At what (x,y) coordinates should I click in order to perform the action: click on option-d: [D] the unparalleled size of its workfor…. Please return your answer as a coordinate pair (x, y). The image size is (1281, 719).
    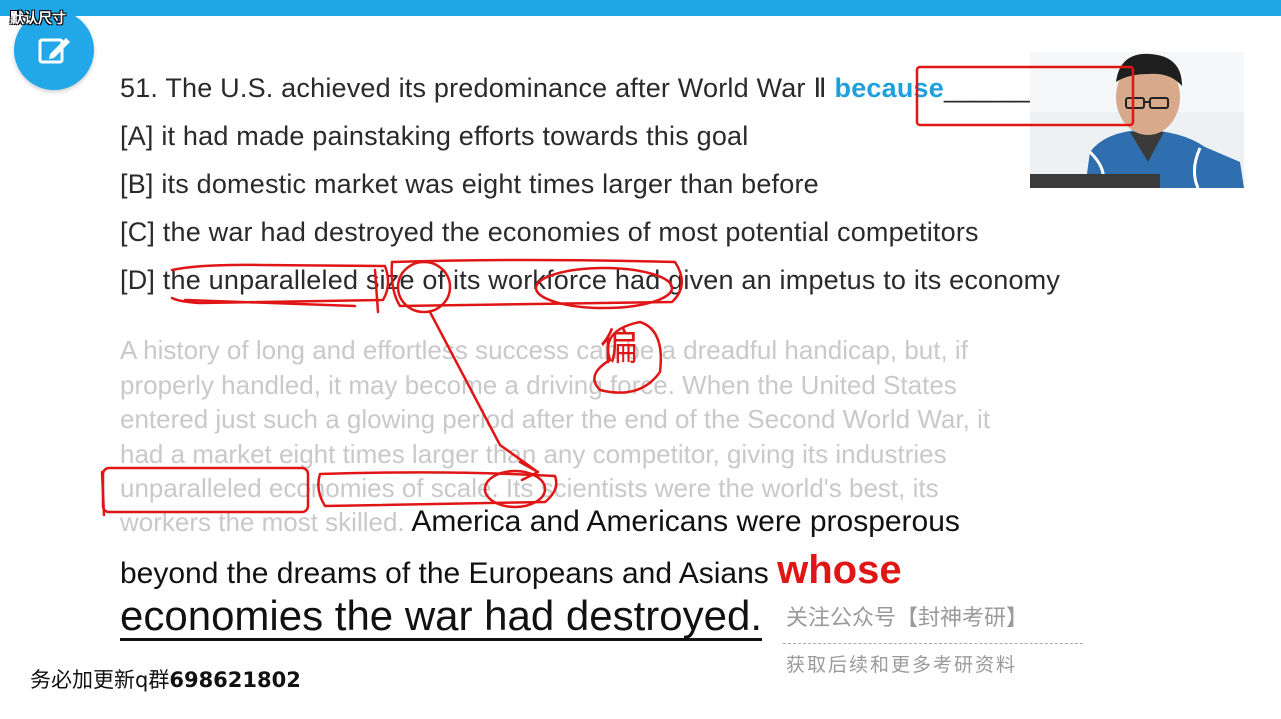
    Looking at the image, I should click on (590, 280).